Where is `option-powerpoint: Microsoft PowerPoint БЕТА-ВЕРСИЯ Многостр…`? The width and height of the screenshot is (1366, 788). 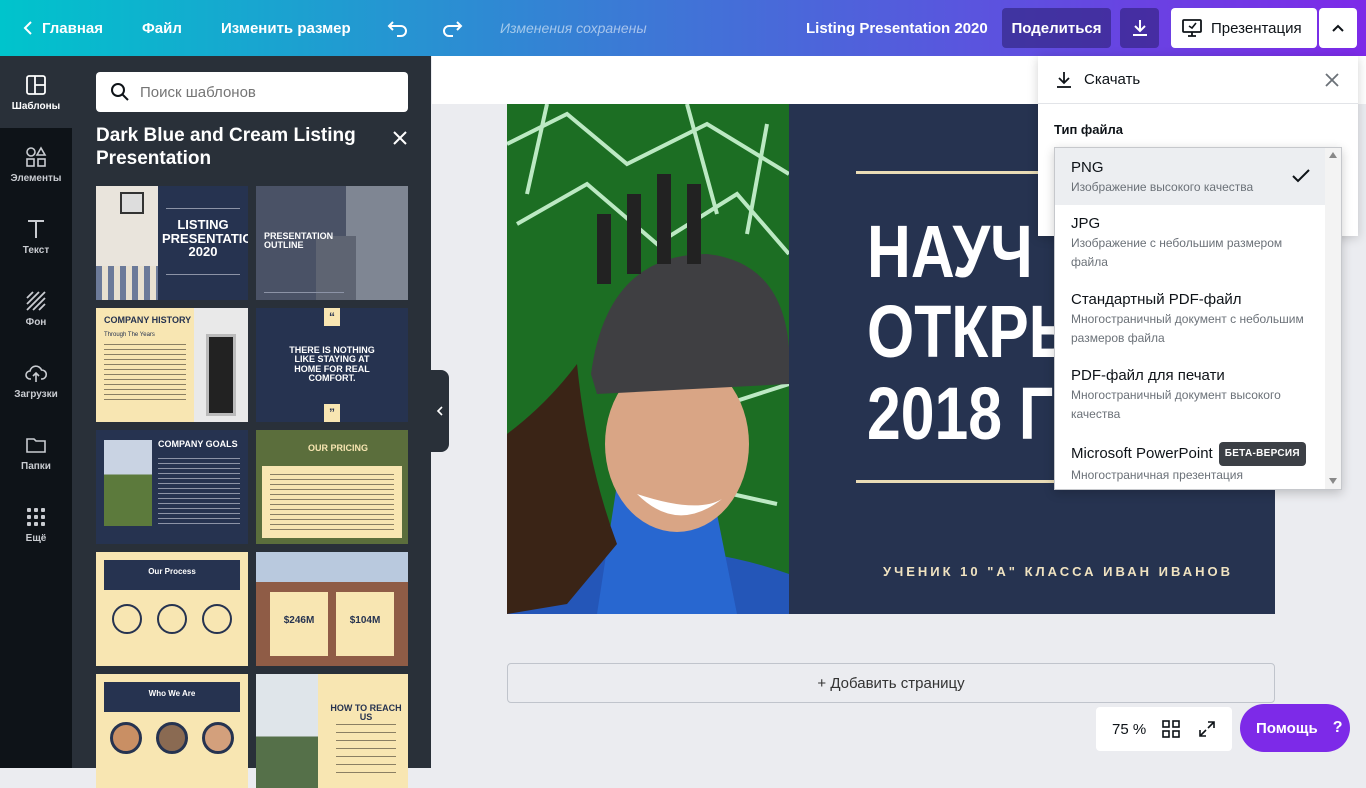 option-powerpoint: Microsoft PowerPoint БЕТА-ВЕРСИЯ Многостр… is located at coordinates (1191, 465).